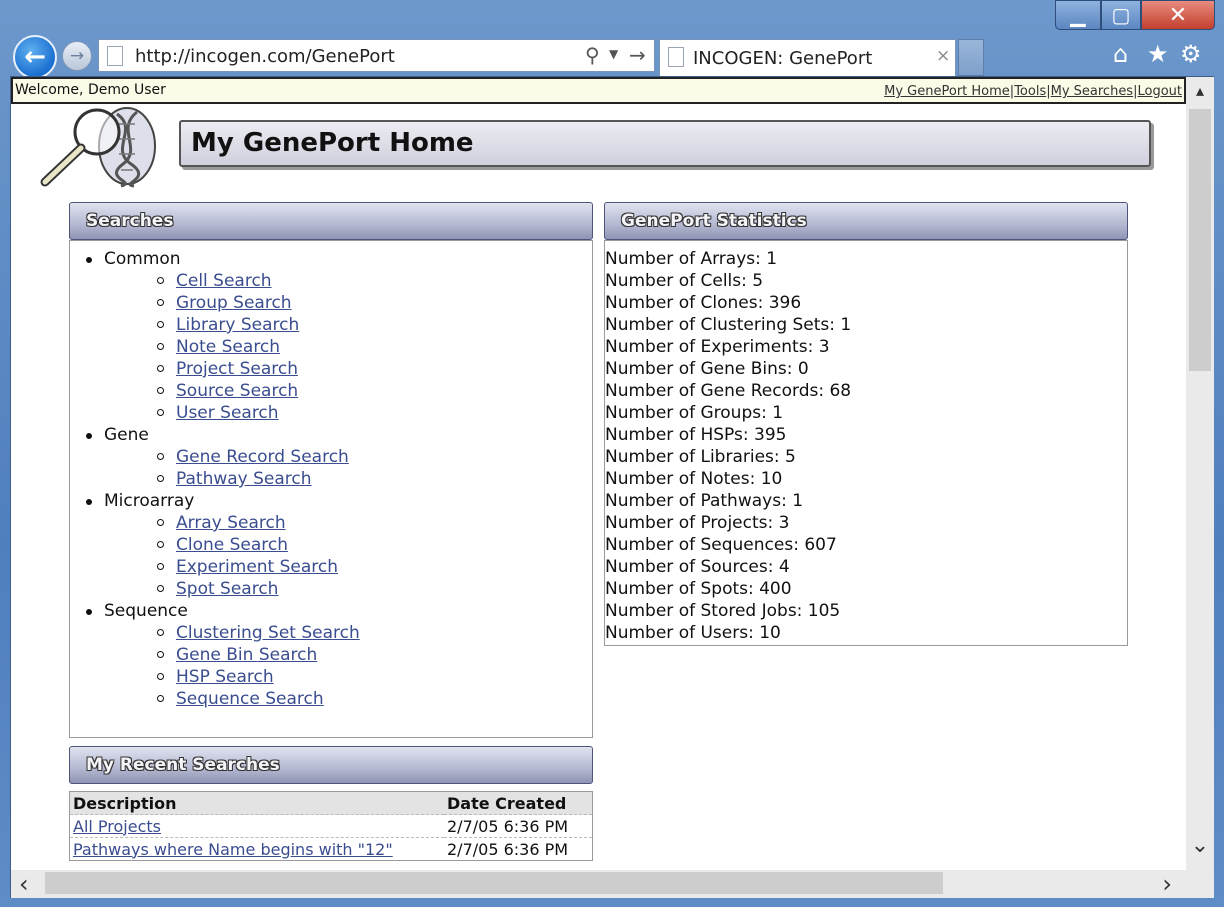 The image size is (1224, 907). What do you see at coordinates (227, 391) in the screenshot?
I see `search-link-source: Source Search` at bounding box center [227, 391].